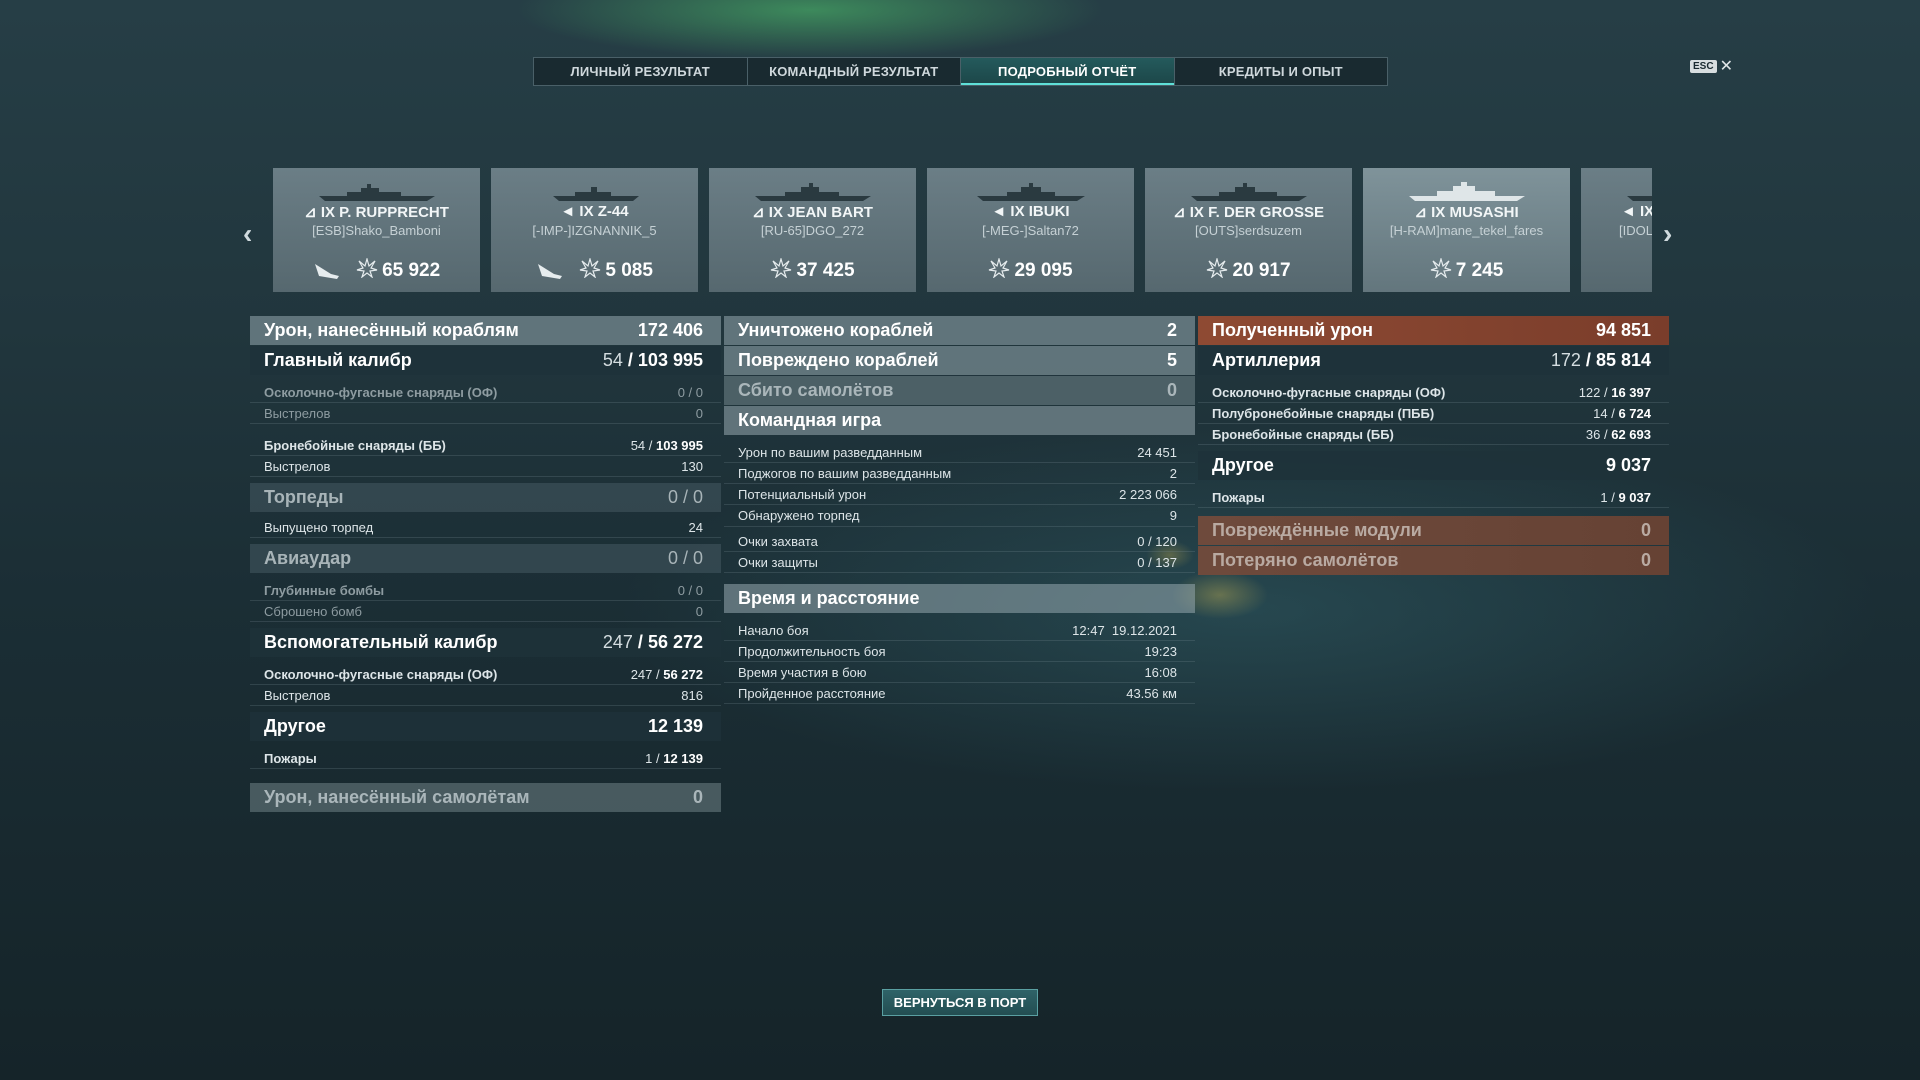  I want to click on stat-row: Поджогов по вашим разведданным 2, so click(959, 473).